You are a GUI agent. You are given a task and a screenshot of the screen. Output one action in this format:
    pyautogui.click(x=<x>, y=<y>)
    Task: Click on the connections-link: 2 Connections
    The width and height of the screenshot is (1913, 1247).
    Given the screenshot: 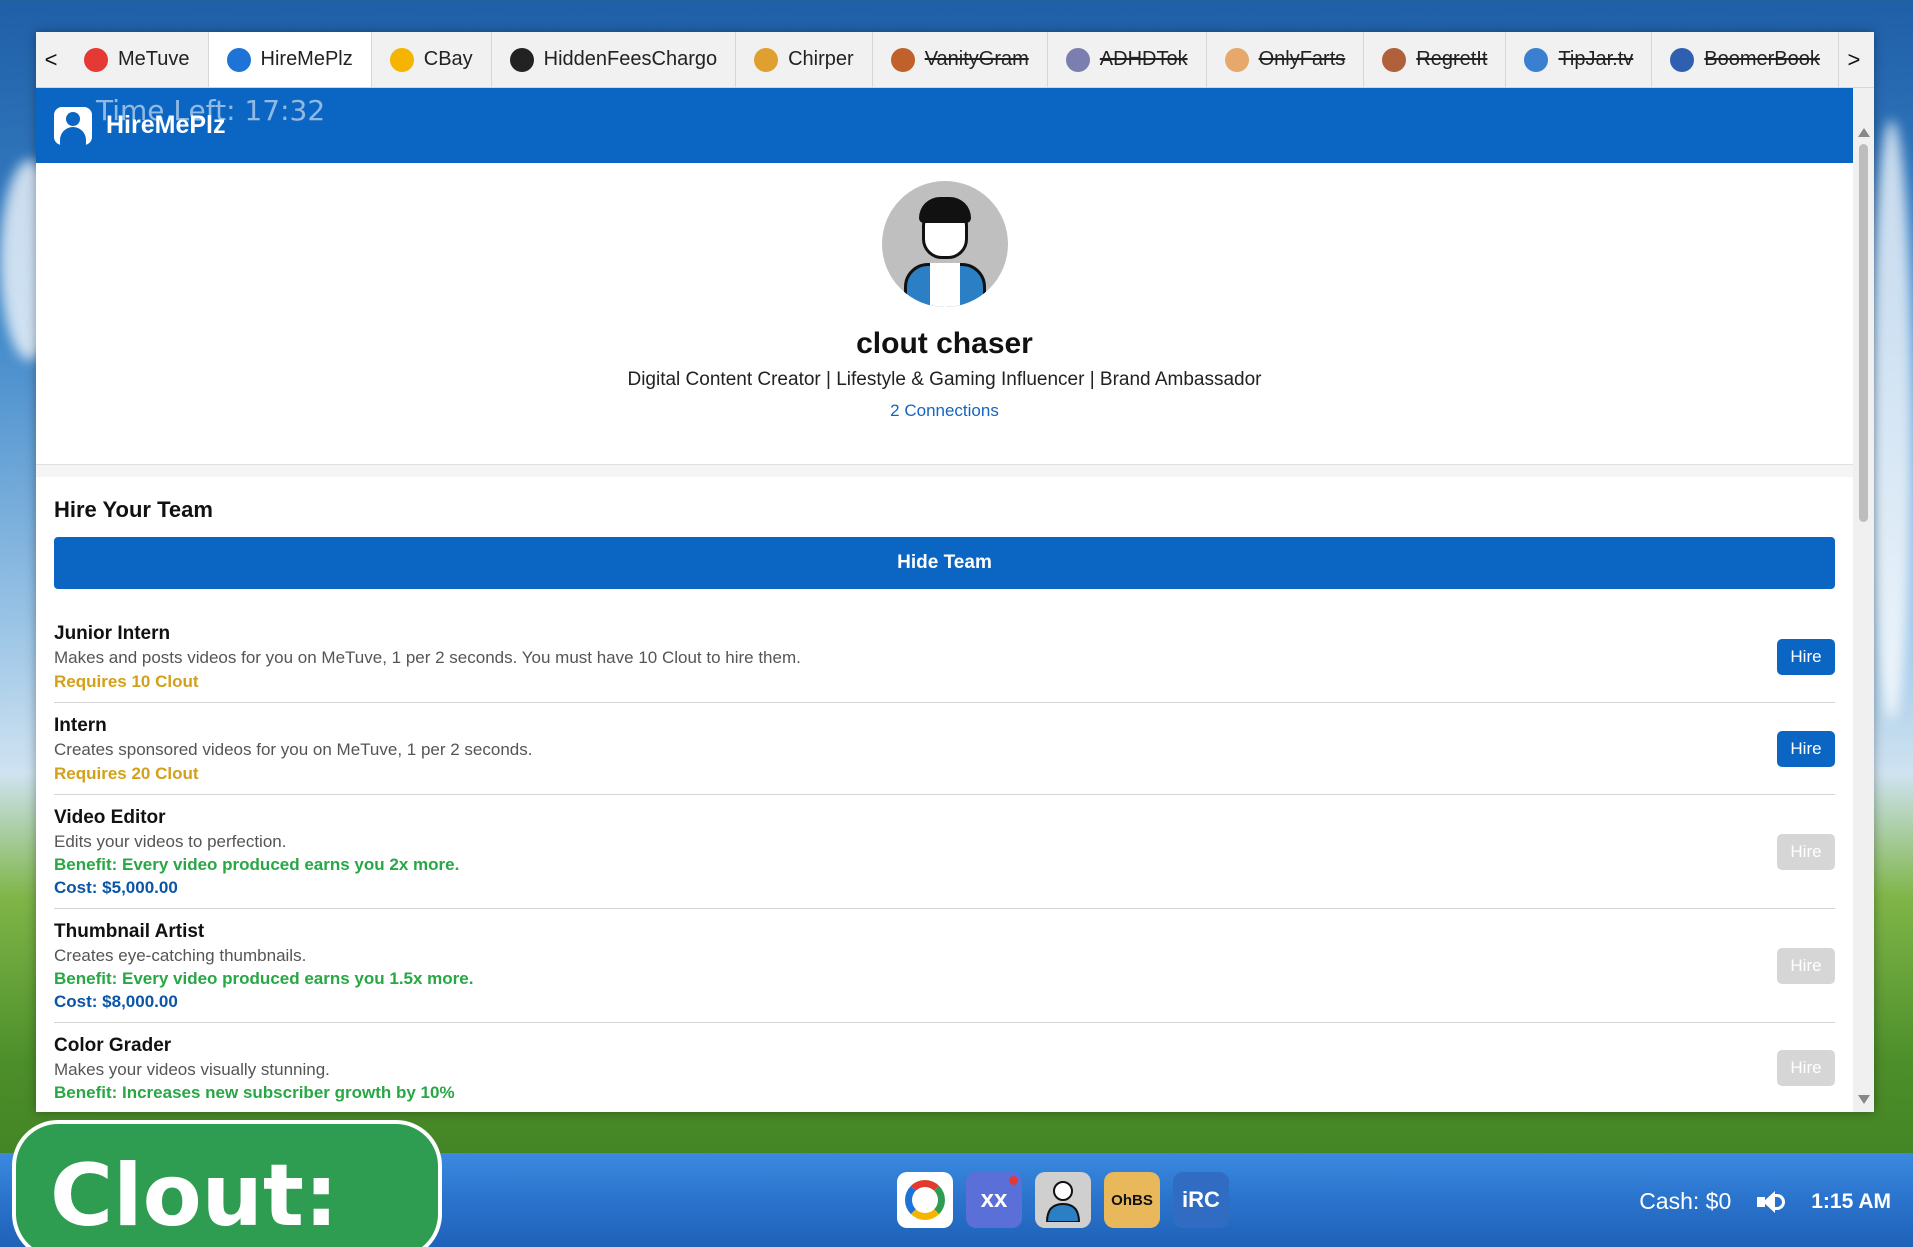 What is the action you would take?
    pyautogui.click(x=944, y=411)
    